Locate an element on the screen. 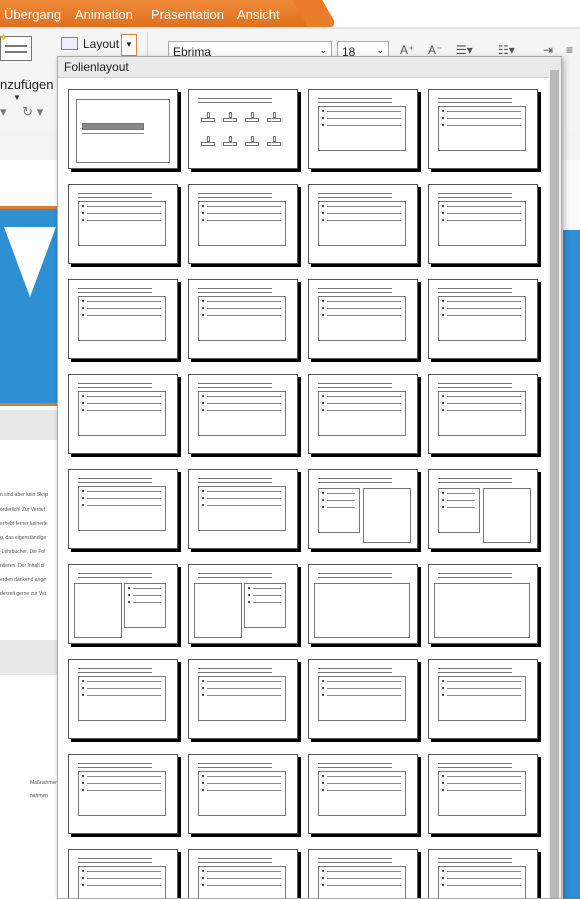 Image resolution: width=580 pixels, height=899 pixels. scrollbar-thumb is located at coordinates (554, 484).